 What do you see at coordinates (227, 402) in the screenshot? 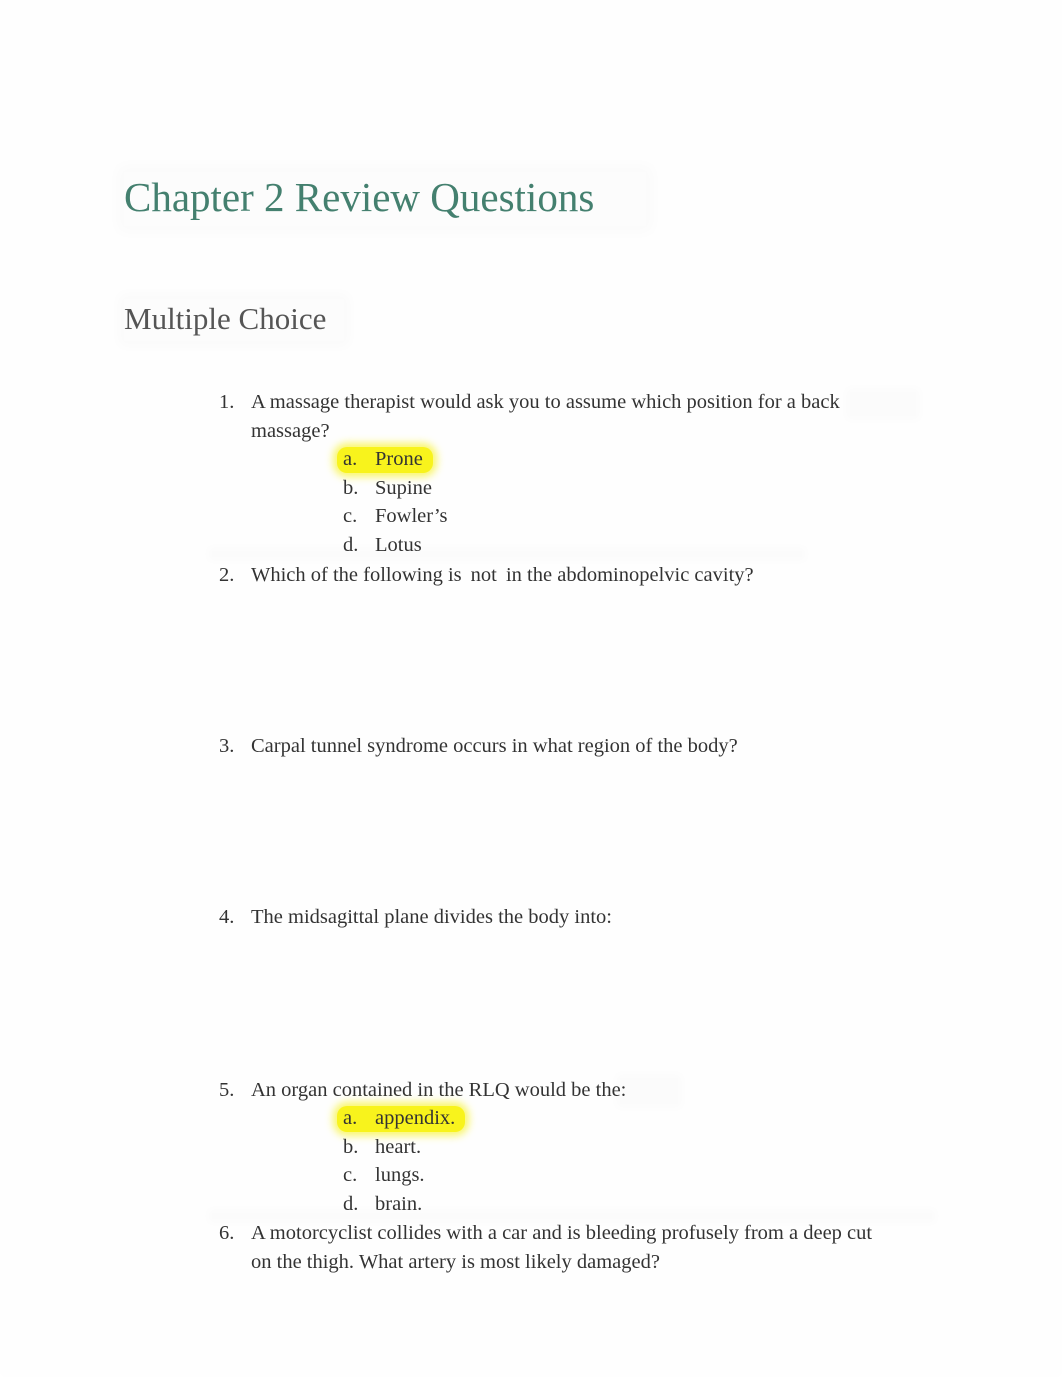
I see `question-number: 1.` at bounding box center [227, 402].